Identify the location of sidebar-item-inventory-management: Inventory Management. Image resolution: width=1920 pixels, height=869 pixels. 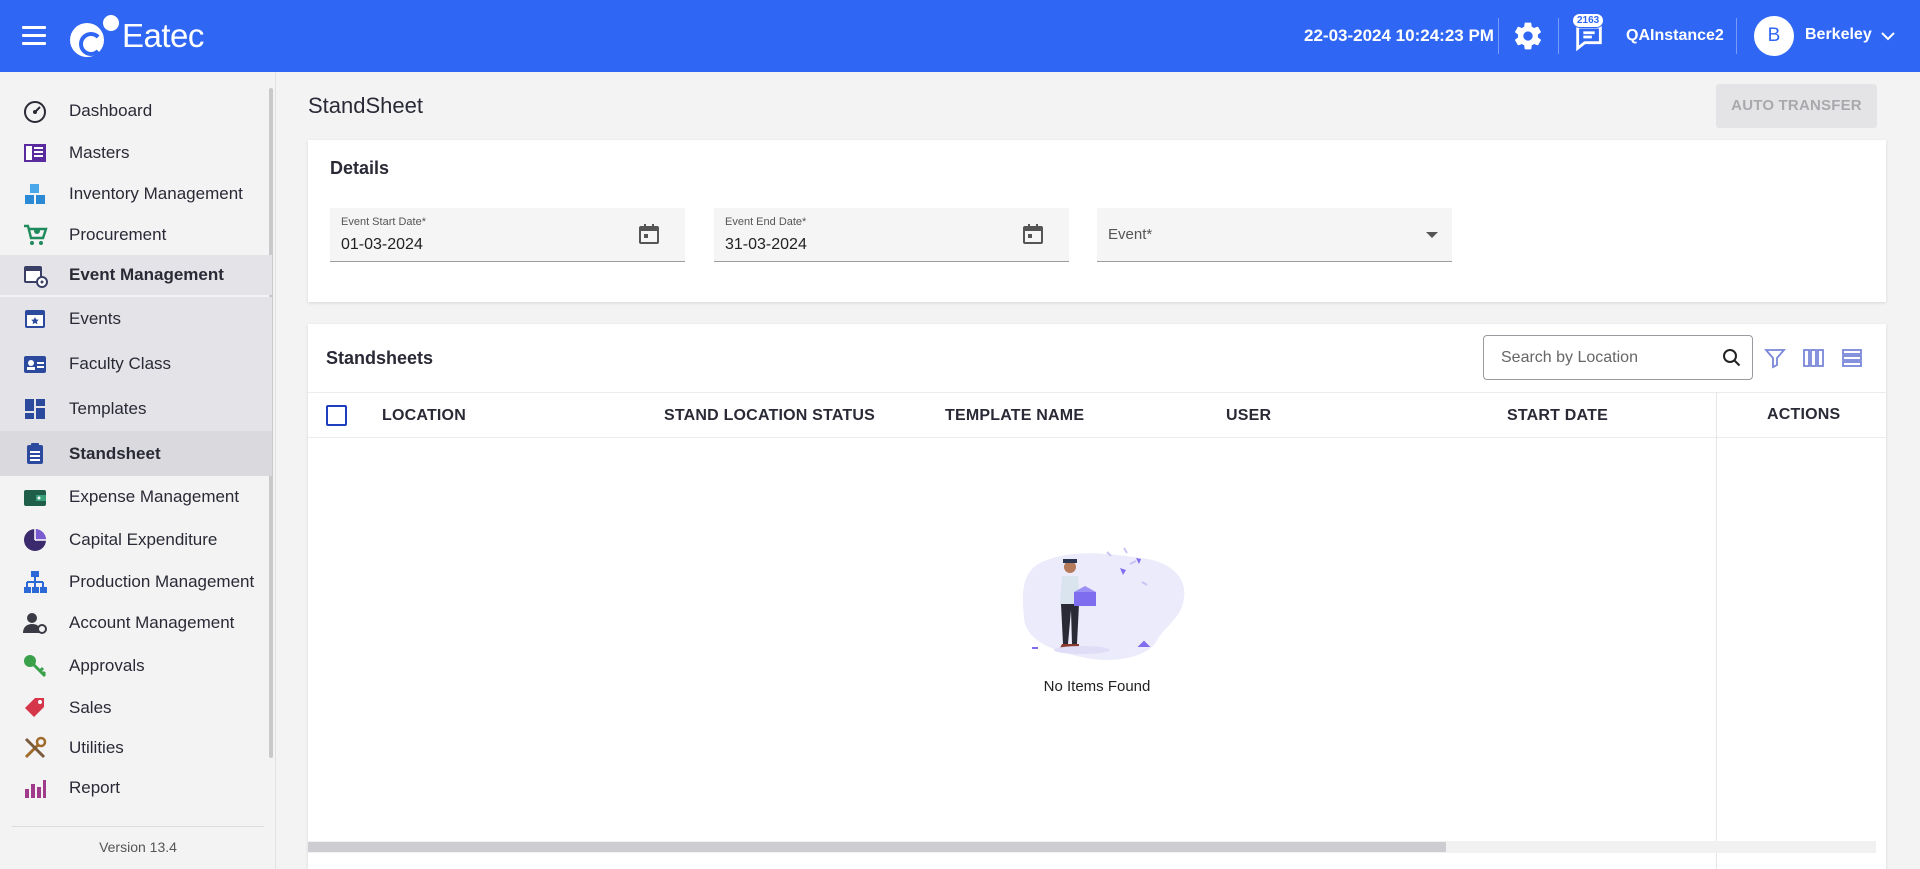
(136, 194).